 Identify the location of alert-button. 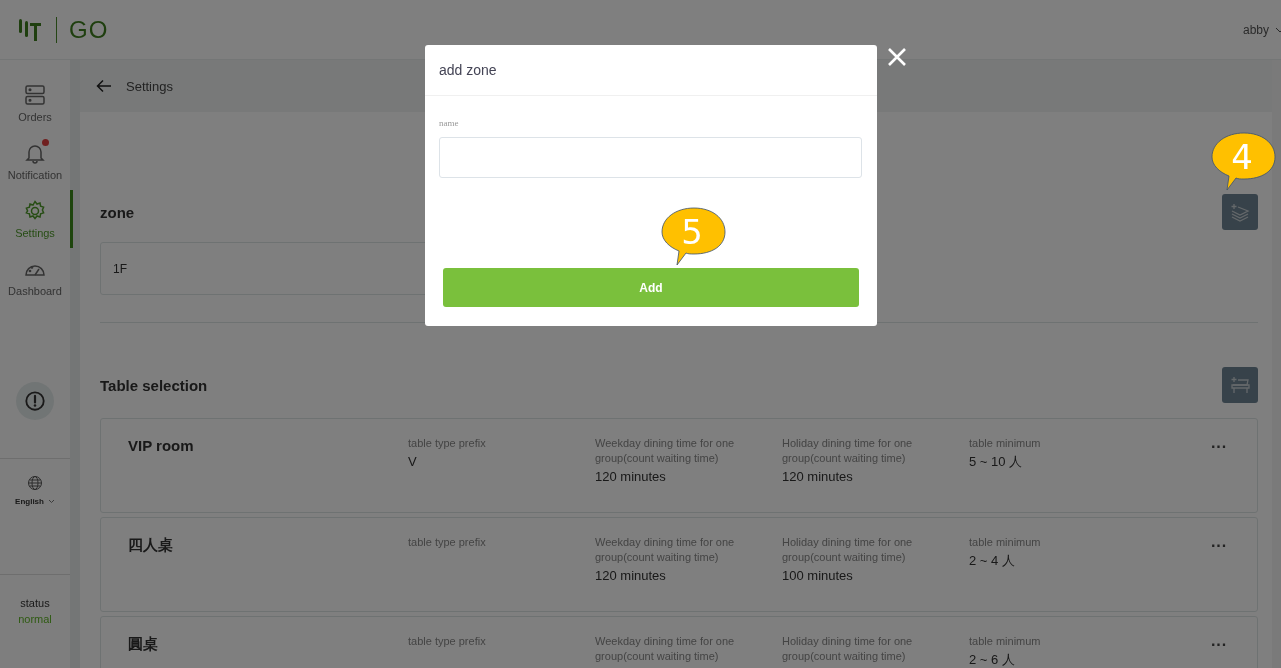
(35, 401).